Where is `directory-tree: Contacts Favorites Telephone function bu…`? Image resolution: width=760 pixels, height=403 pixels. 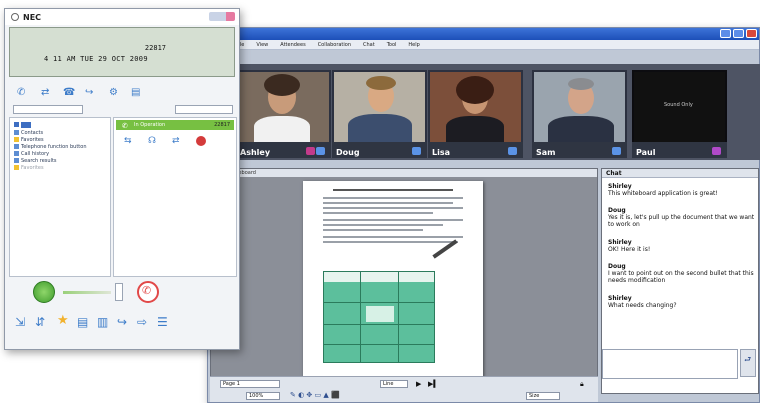
directory-tree: Contacts Favorites Telephone function bu… is located at coordinates (60, 197).